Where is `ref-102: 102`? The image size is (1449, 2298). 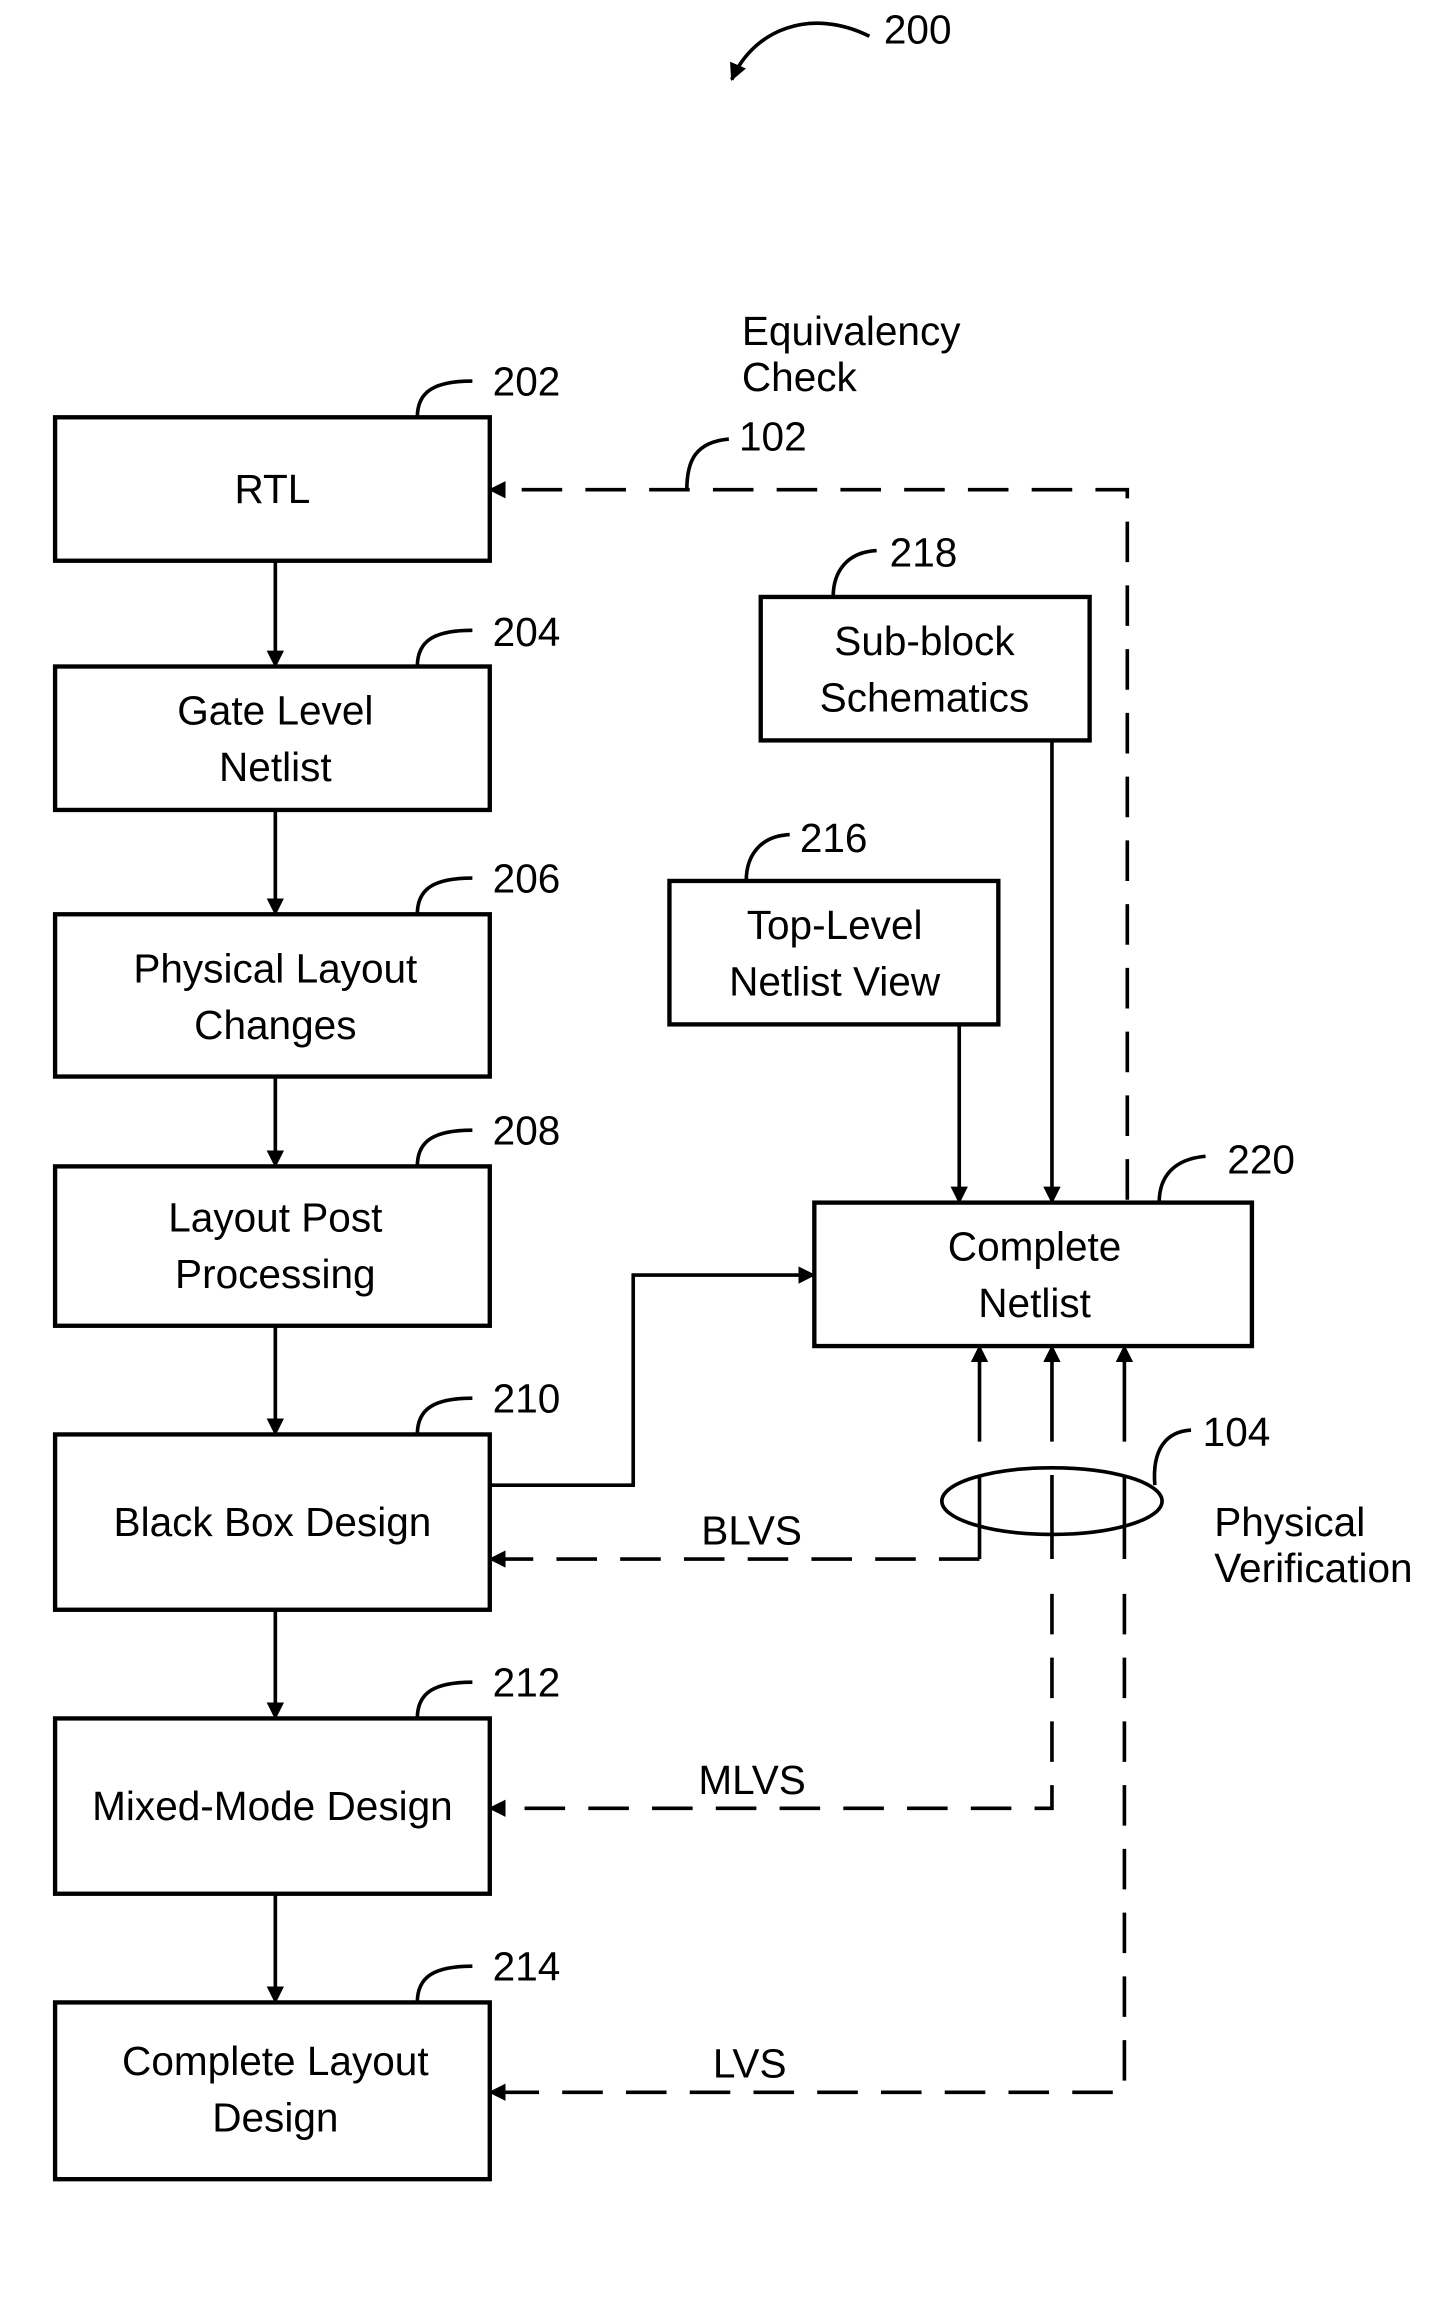
ref-102: 102 is located at coordinates (773, 437).